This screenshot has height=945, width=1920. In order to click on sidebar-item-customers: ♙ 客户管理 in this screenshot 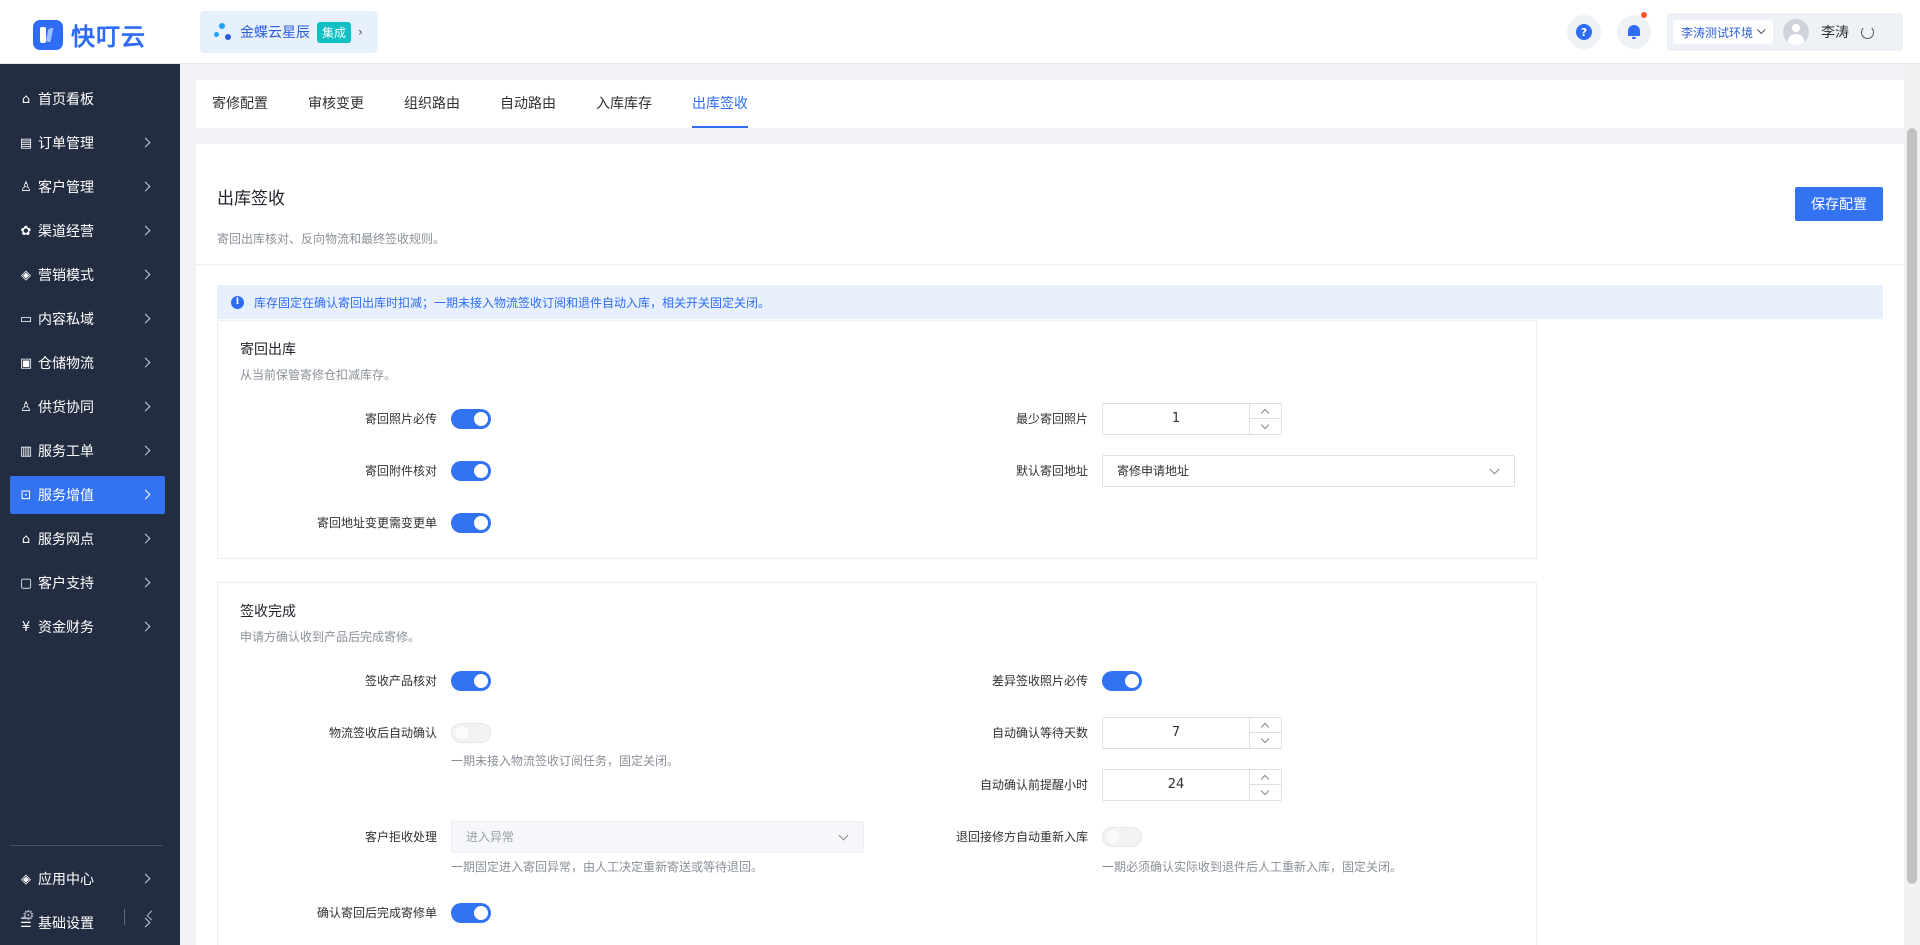, I will do `click(87, 187)`.